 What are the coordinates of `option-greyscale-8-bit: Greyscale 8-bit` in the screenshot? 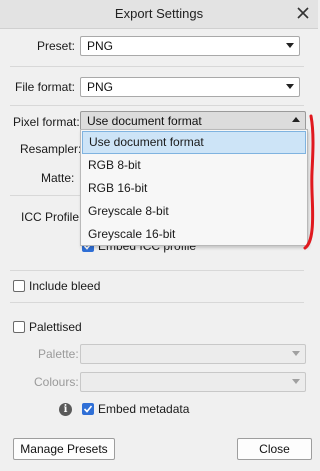 It's located at (194, 211).